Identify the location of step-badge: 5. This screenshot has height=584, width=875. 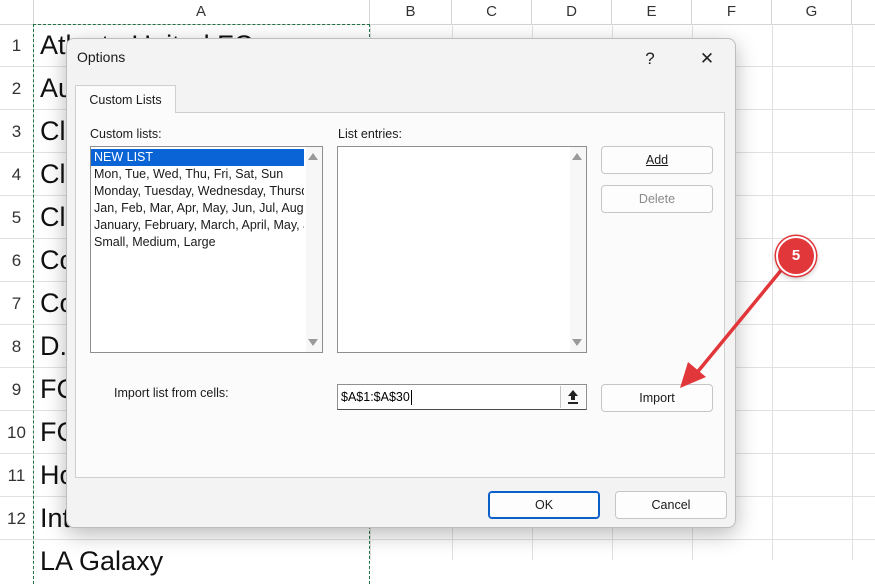
(796, 256).